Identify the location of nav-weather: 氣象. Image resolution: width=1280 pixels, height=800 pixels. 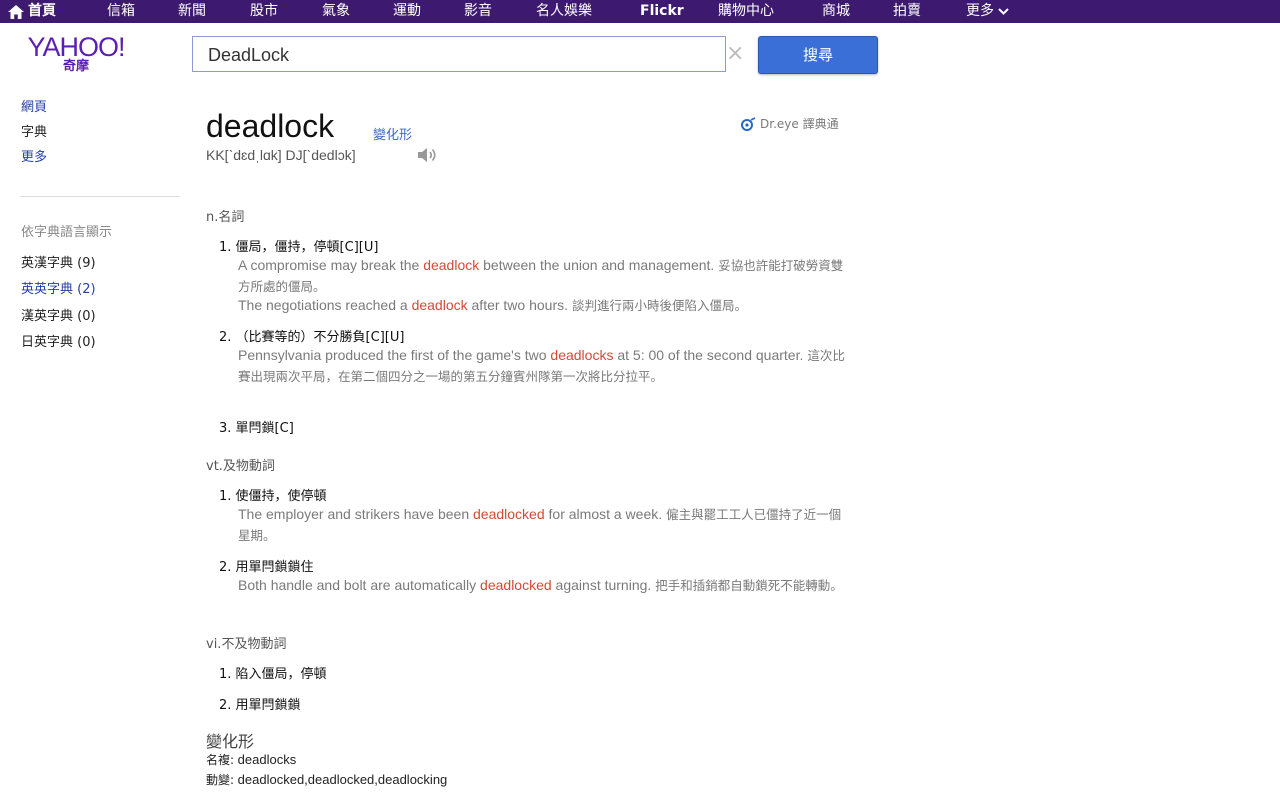
(336, 11).